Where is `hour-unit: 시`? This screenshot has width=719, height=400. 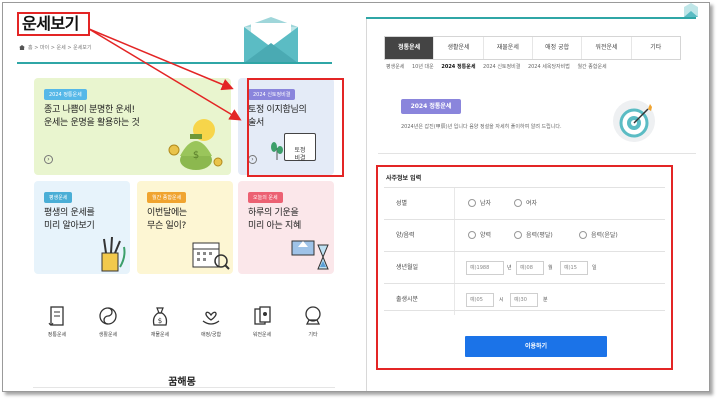 hour-unit: 시 is located at coordinates (501, 300).